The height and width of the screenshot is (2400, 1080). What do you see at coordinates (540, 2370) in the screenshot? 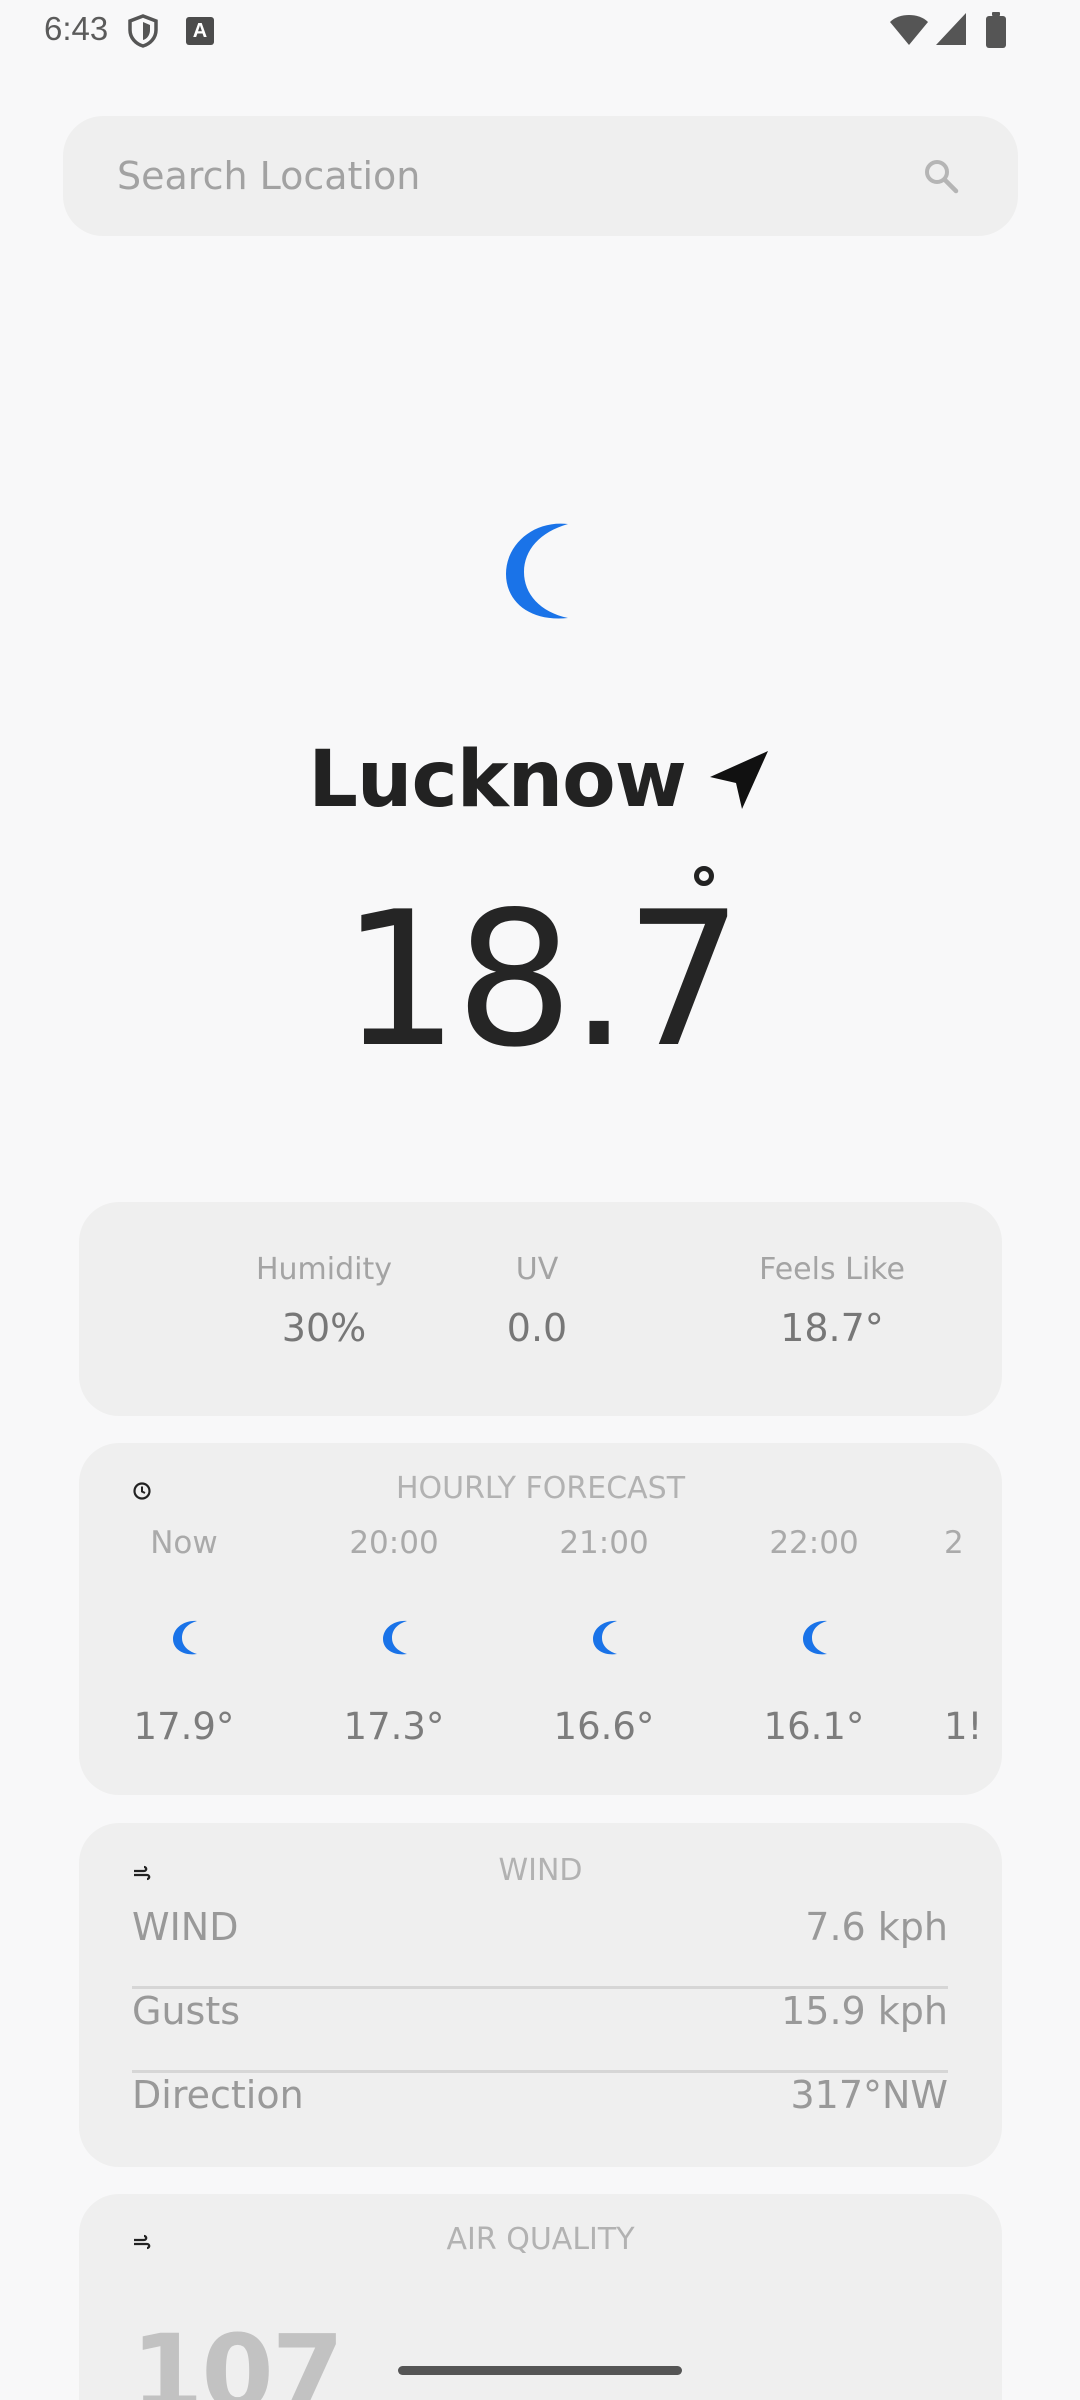
I see `home-indicator` at bounding box center [540, 2370].